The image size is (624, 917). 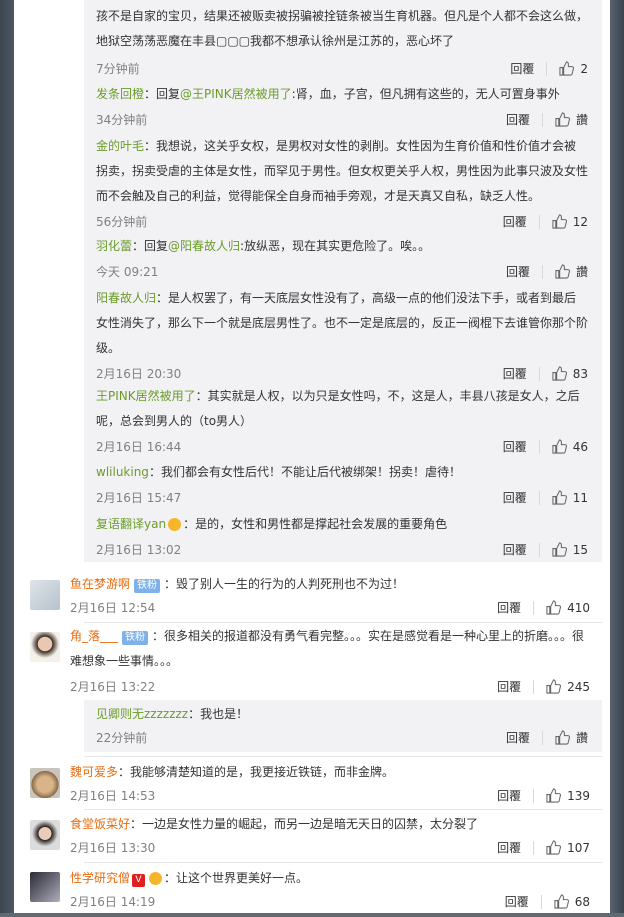 I want to click on reply-time: 今天 09:21, so click(x=127, y=272).